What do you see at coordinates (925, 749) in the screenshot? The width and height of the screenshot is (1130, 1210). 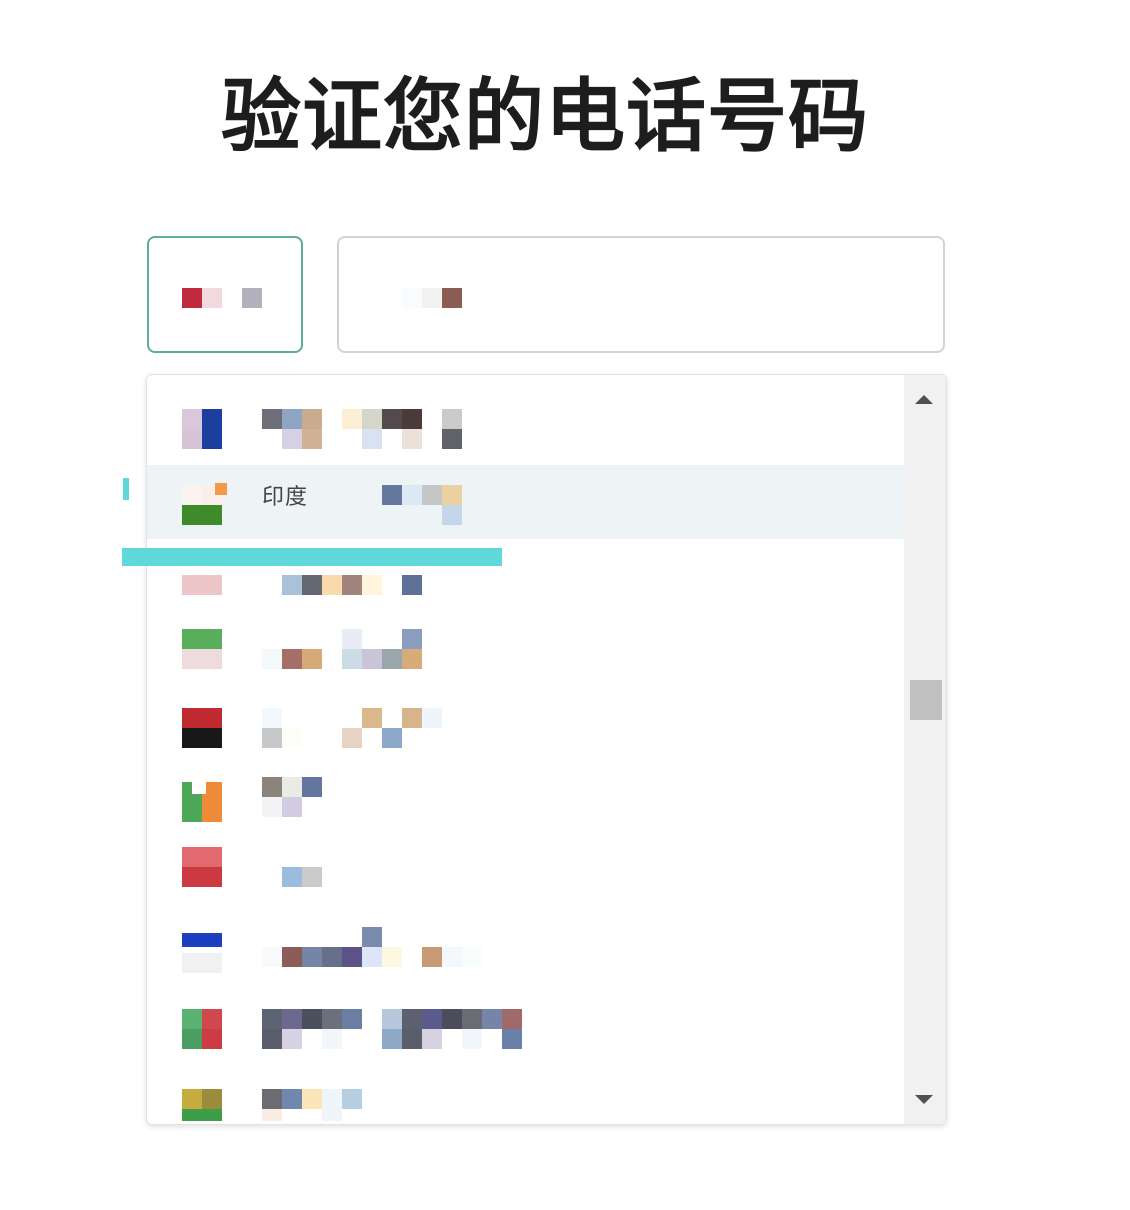 I see `dropdown-scrollbar` at bounding box center [925, 749].